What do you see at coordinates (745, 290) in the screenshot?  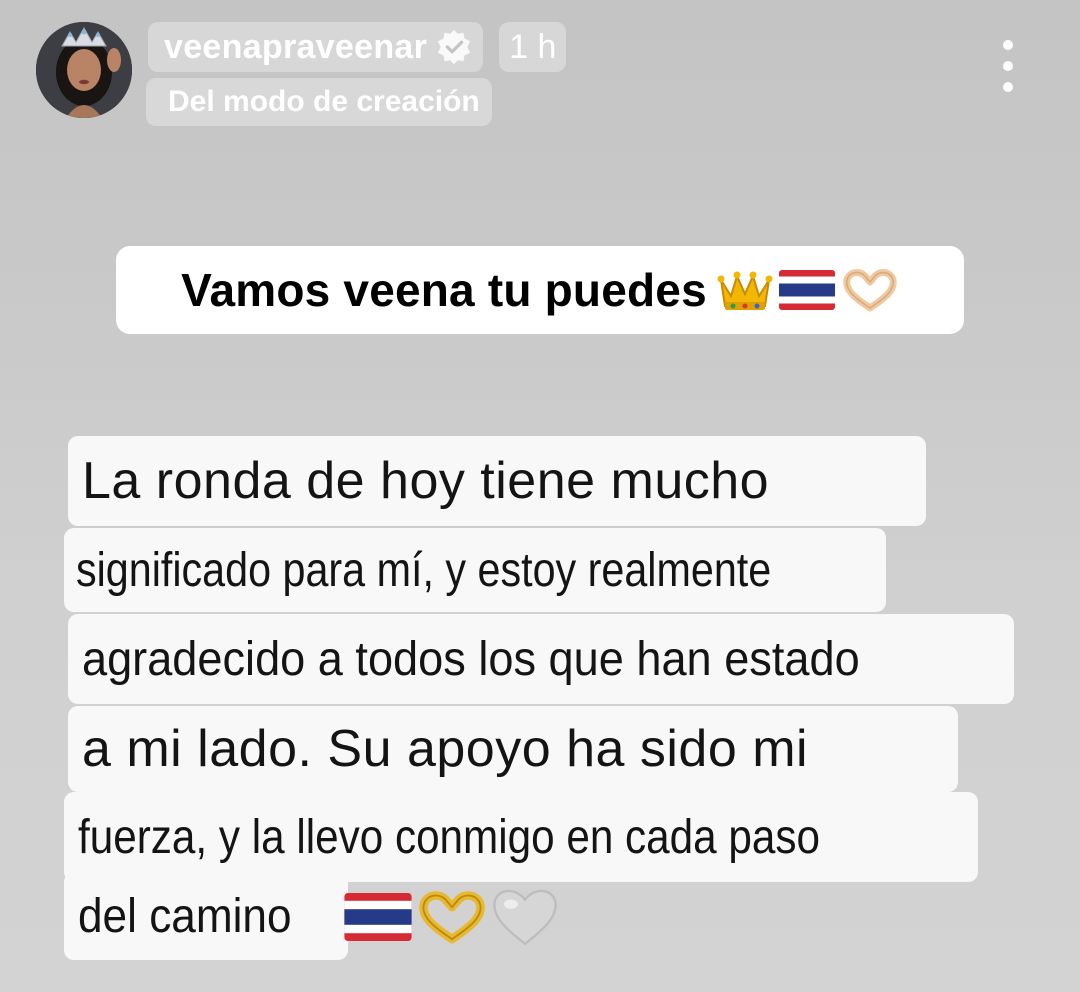 I see `crown-emoji` at bounding box center [745, 290].